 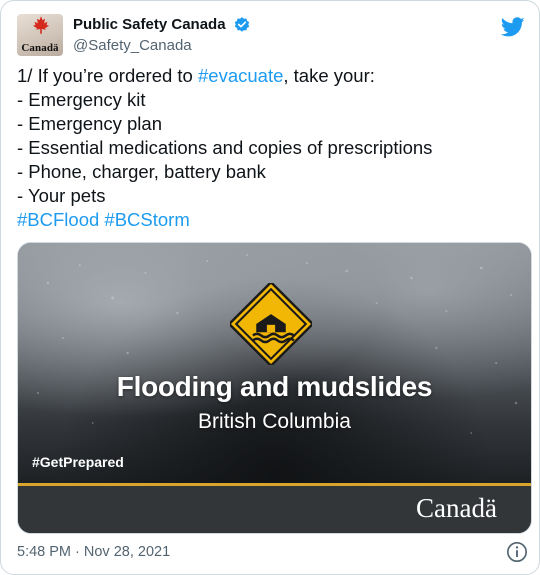 I want to click on tweet-line-2: - Emergency kit, so click(x=81, y=99).